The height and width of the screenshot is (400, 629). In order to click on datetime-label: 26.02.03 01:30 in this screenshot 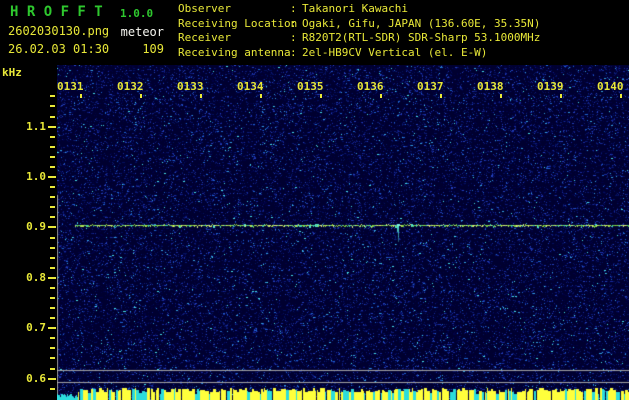, I will do `click(59, 49)`.